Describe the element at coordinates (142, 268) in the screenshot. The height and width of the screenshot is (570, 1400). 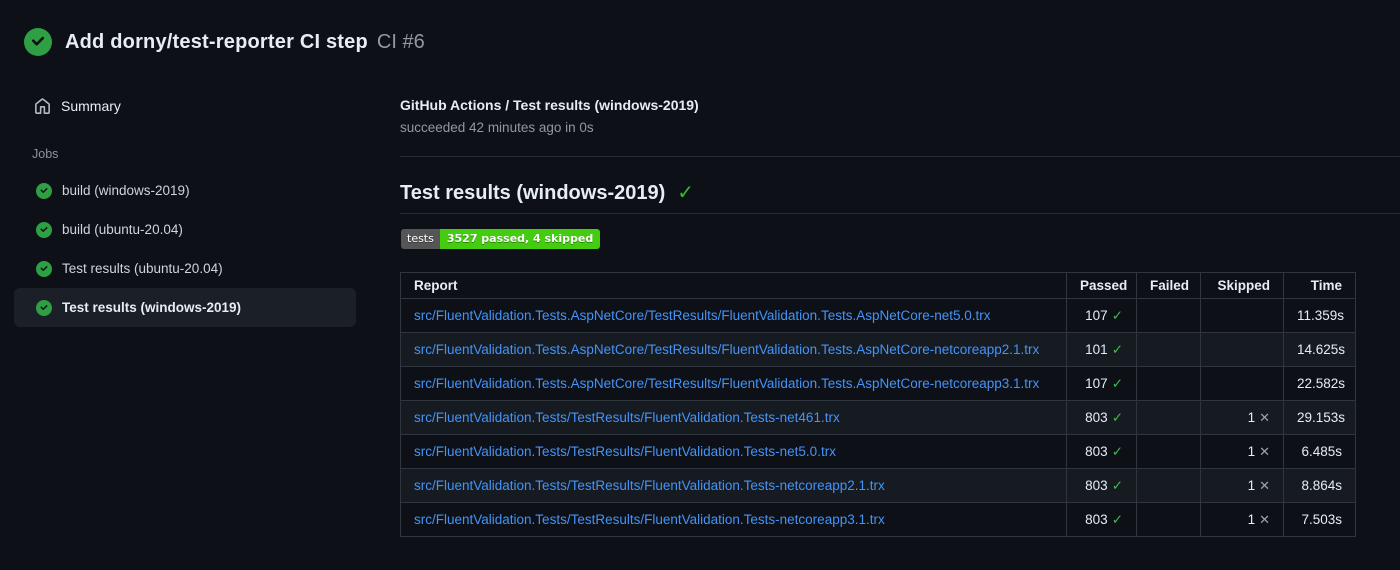
I see `job-label: Test results (ubuntu-20.04)` at that location.